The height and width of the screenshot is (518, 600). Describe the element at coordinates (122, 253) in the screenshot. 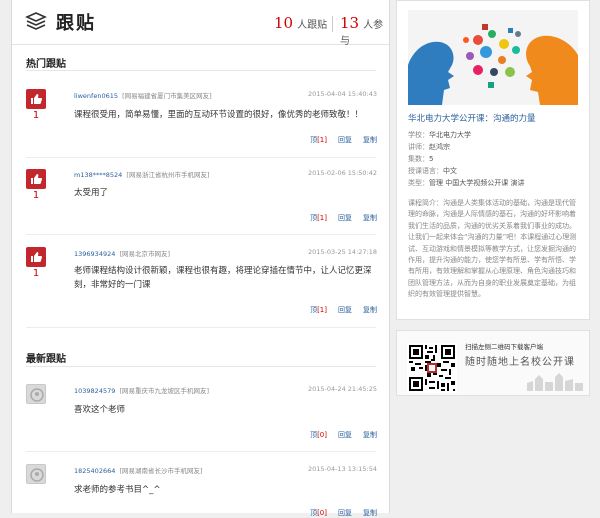

I see `comment-user: 1396934924 [网易北京市网友]` at that location.